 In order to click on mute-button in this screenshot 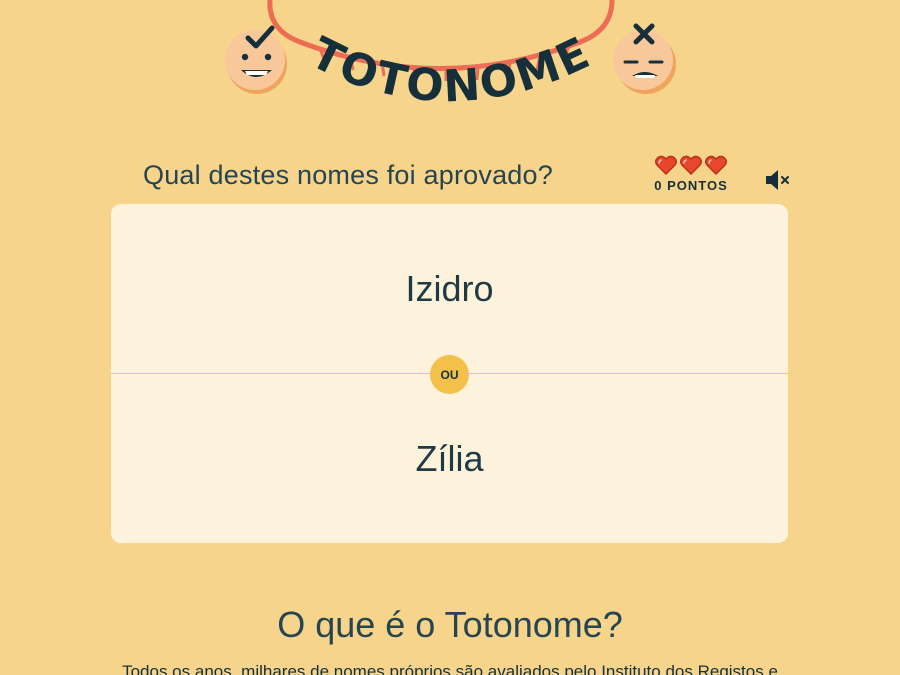, I will do `click(778, 180)`.